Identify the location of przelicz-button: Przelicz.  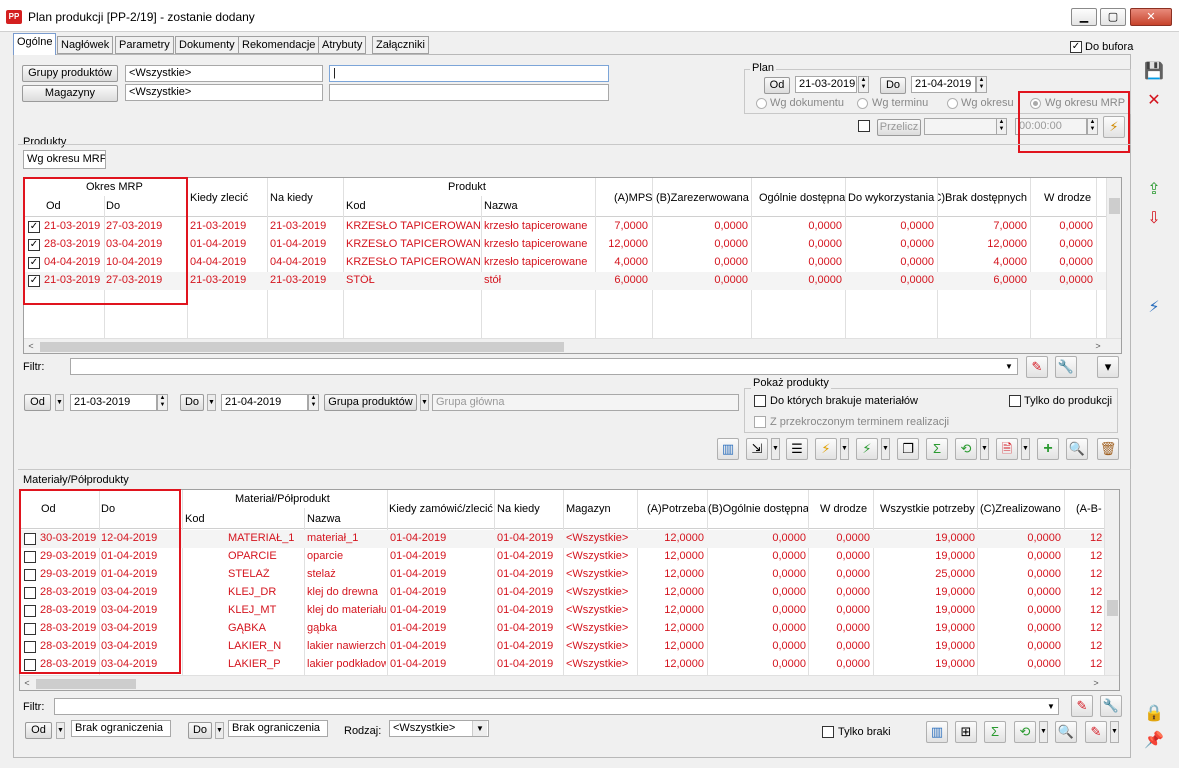
(899, 127).